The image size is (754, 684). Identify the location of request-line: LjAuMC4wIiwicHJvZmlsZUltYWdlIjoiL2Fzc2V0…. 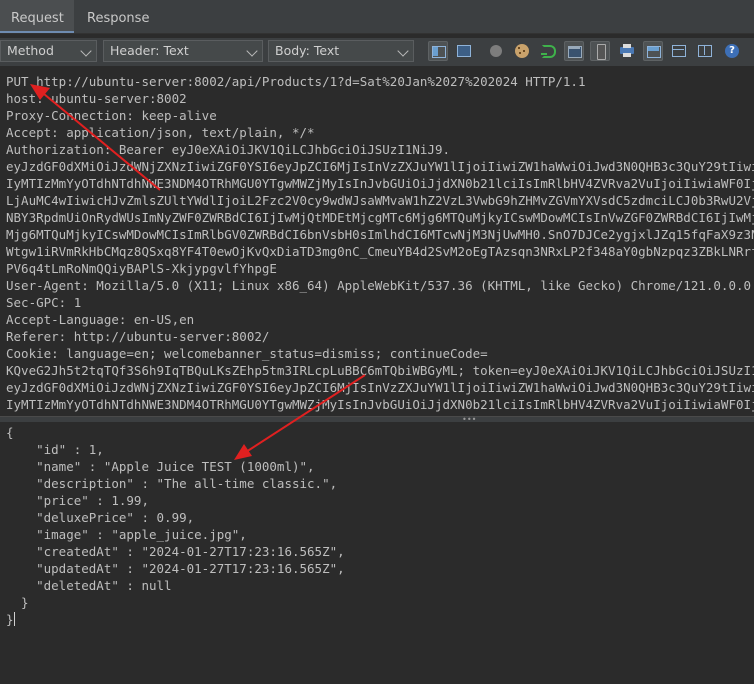
(380, 200).